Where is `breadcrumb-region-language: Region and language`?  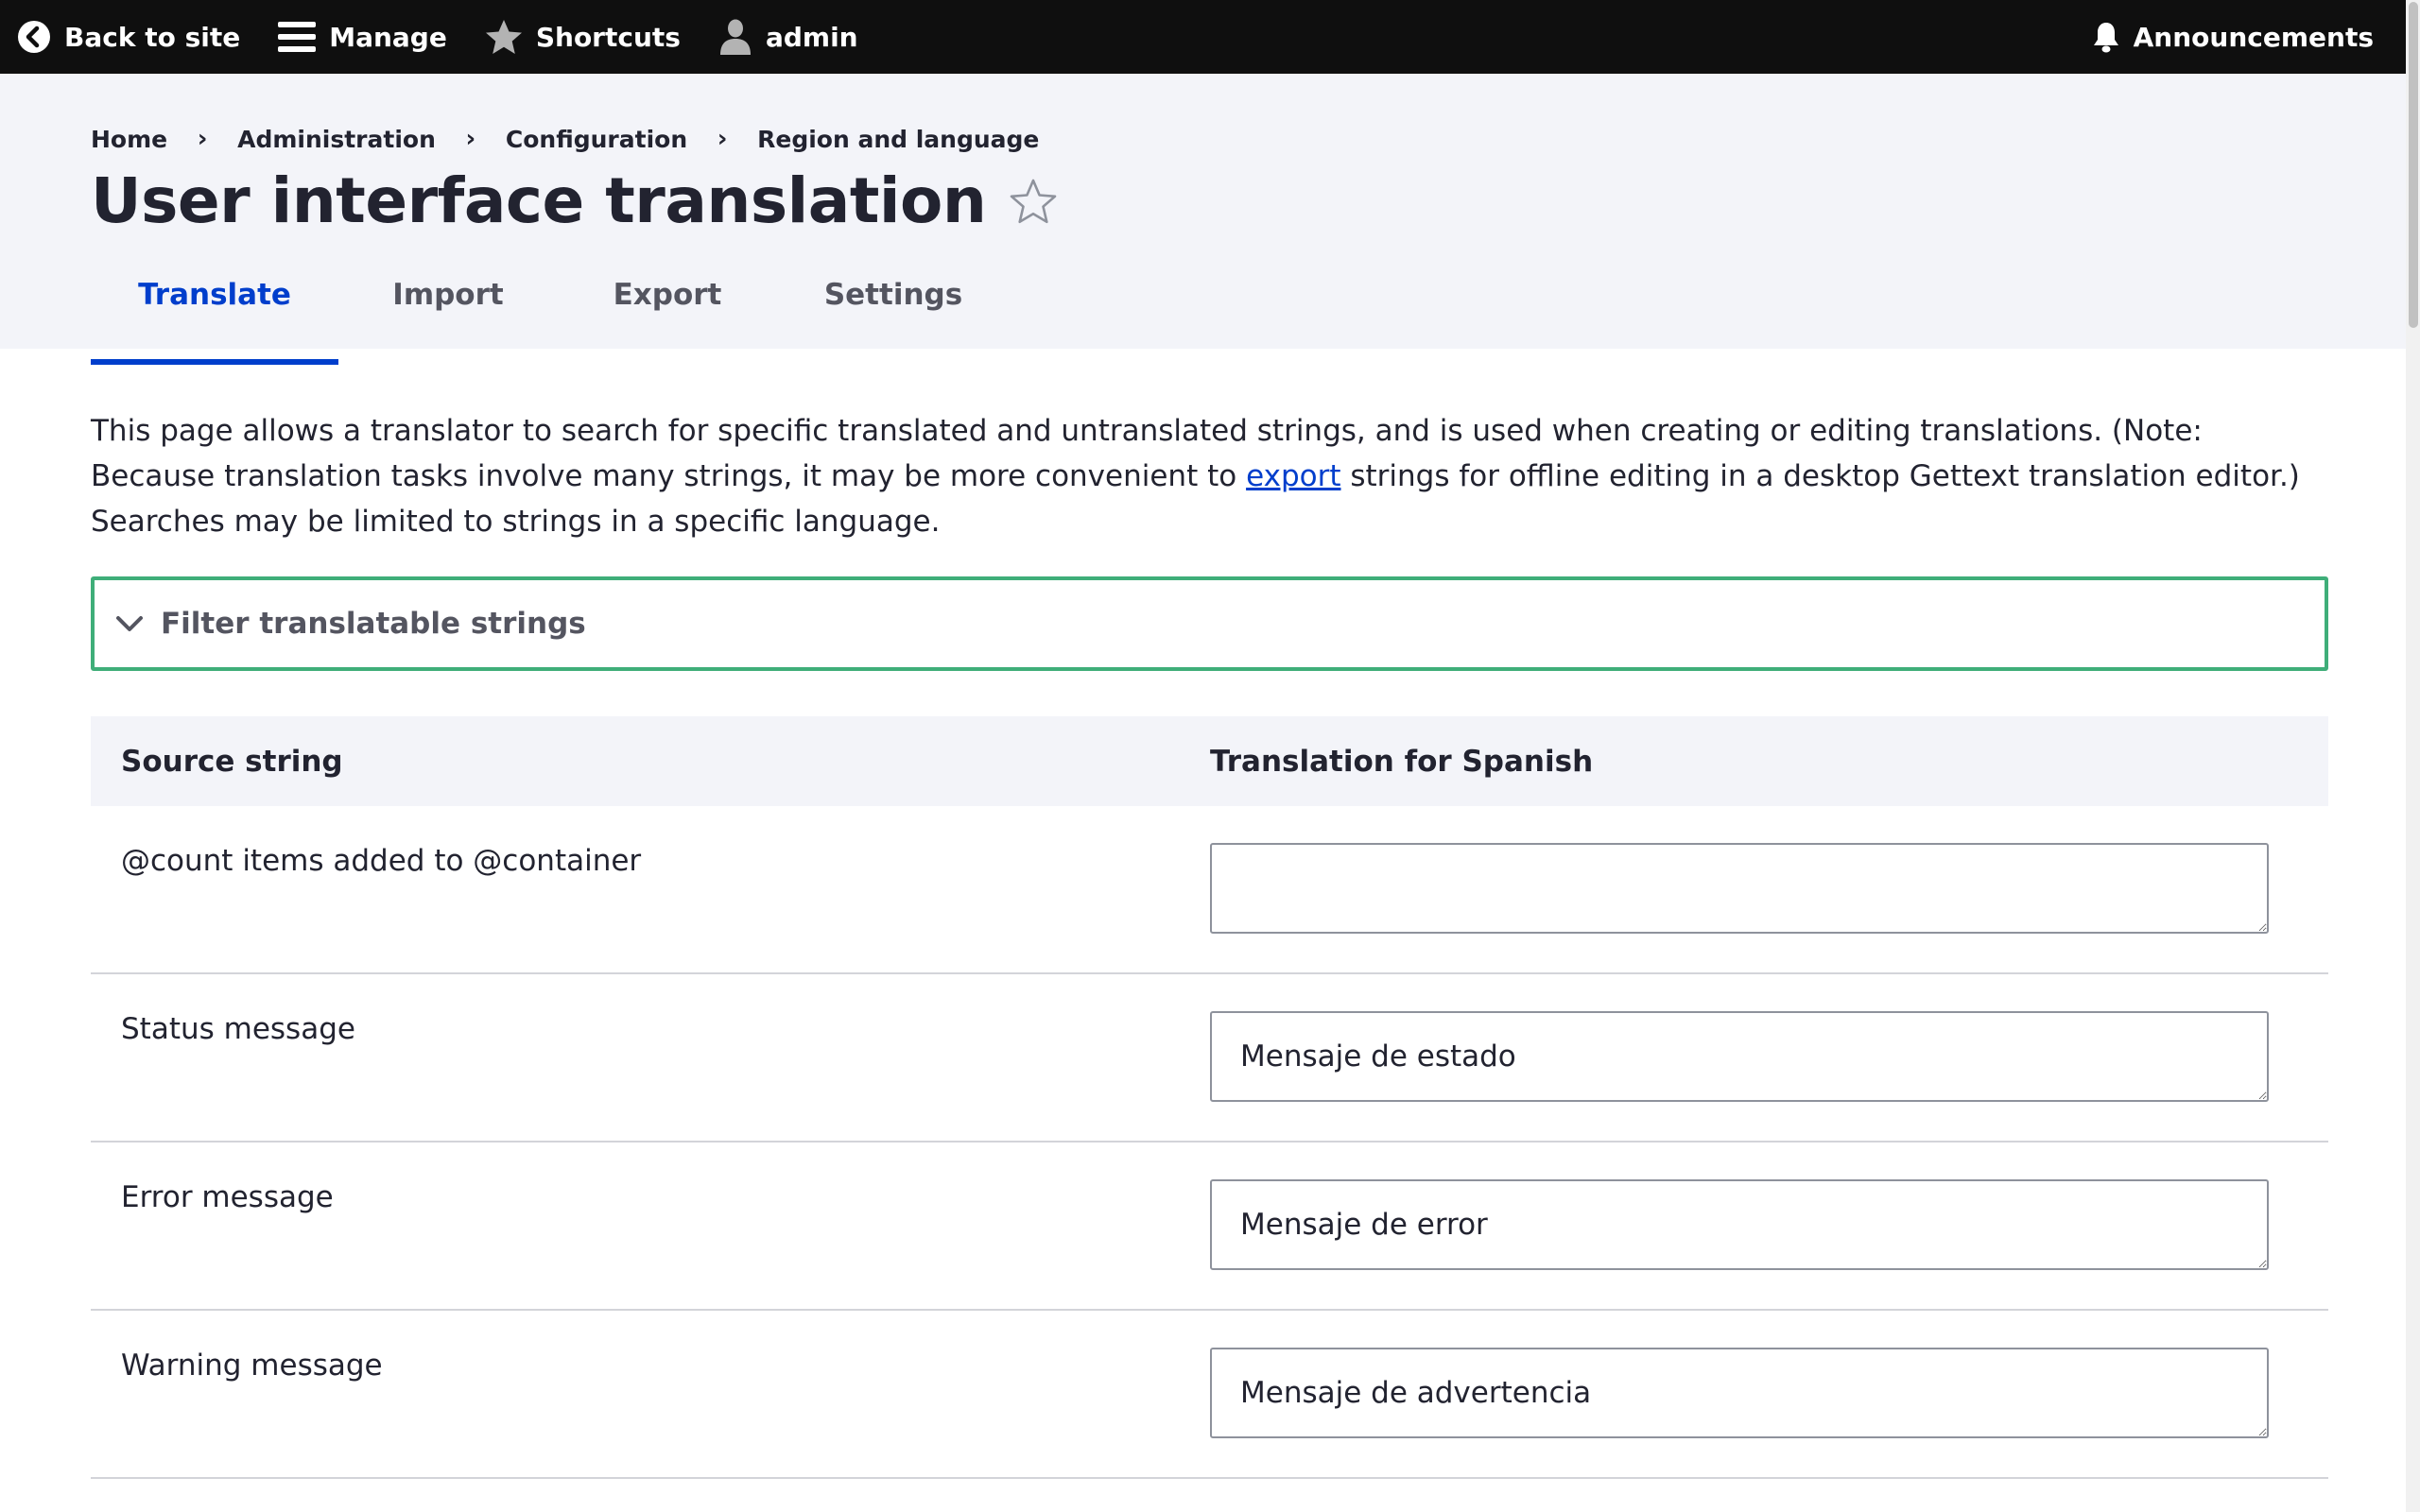 breadcrumb-region-language: Region and language is located at coordinates (898, 139).